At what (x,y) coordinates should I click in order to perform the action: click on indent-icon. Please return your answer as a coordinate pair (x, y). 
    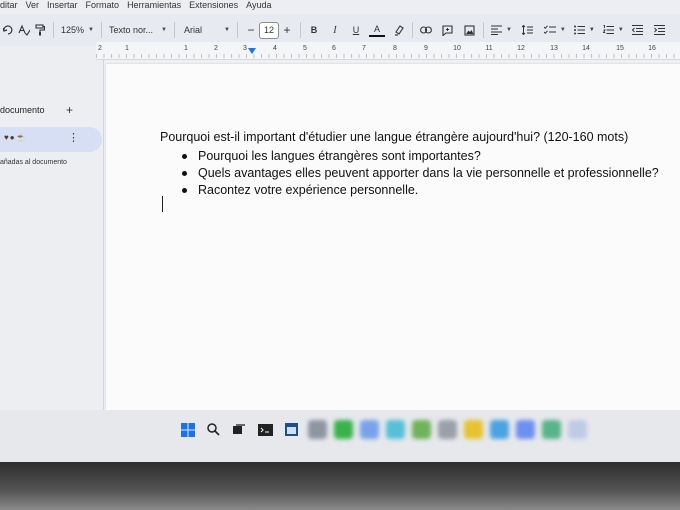
    Looking at the image, I should click on (660, 30).